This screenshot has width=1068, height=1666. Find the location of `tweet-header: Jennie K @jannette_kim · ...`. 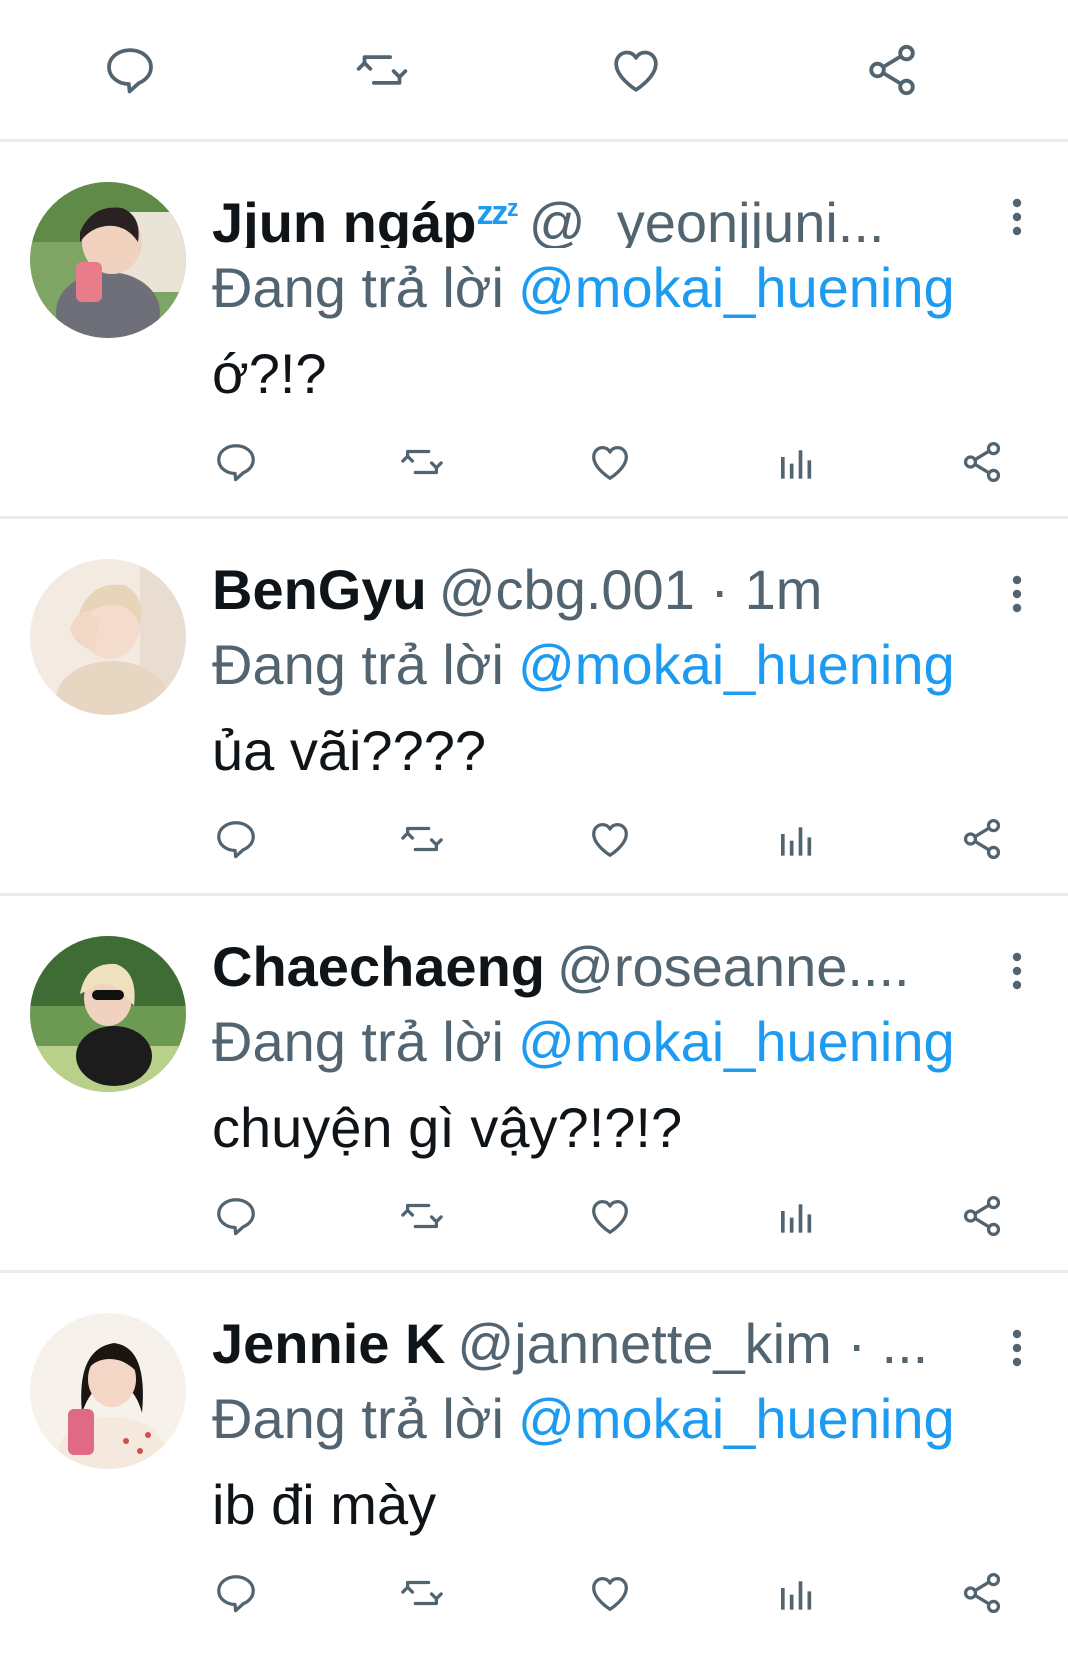

tweet-header: Jennie K @jannette_kim · ... is located at coordinates (592, 1344).